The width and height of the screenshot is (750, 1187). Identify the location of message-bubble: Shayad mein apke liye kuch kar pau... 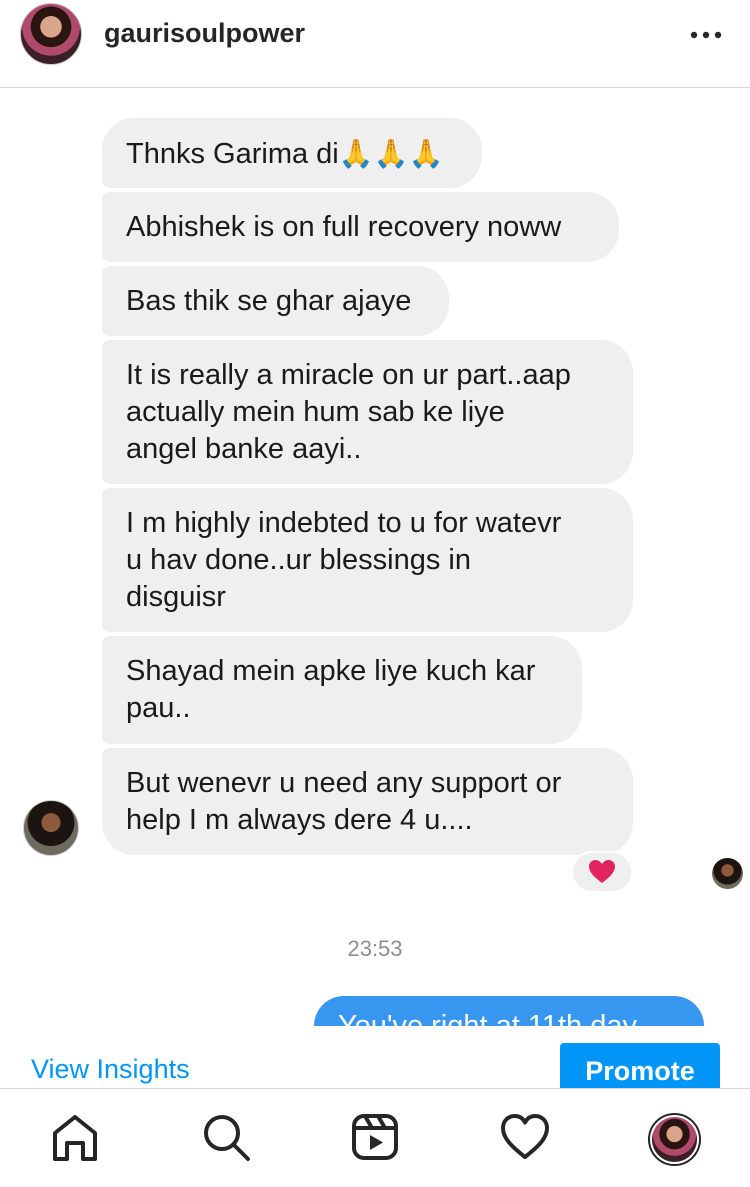
(342, 690).